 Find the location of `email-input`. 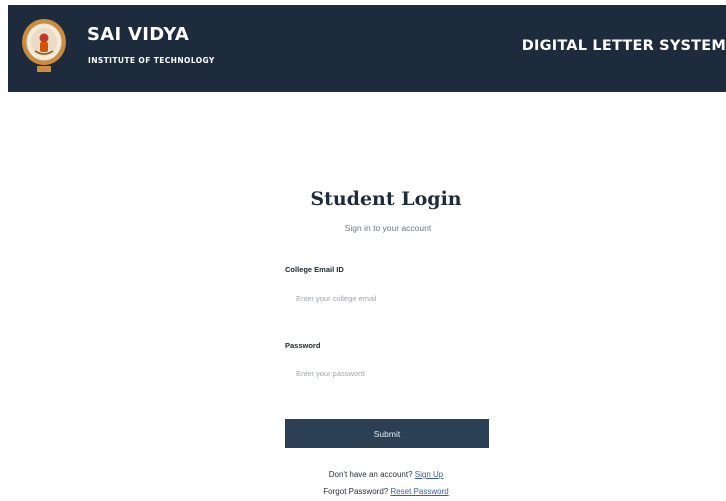

email-input is located at coordinates (387, 298).